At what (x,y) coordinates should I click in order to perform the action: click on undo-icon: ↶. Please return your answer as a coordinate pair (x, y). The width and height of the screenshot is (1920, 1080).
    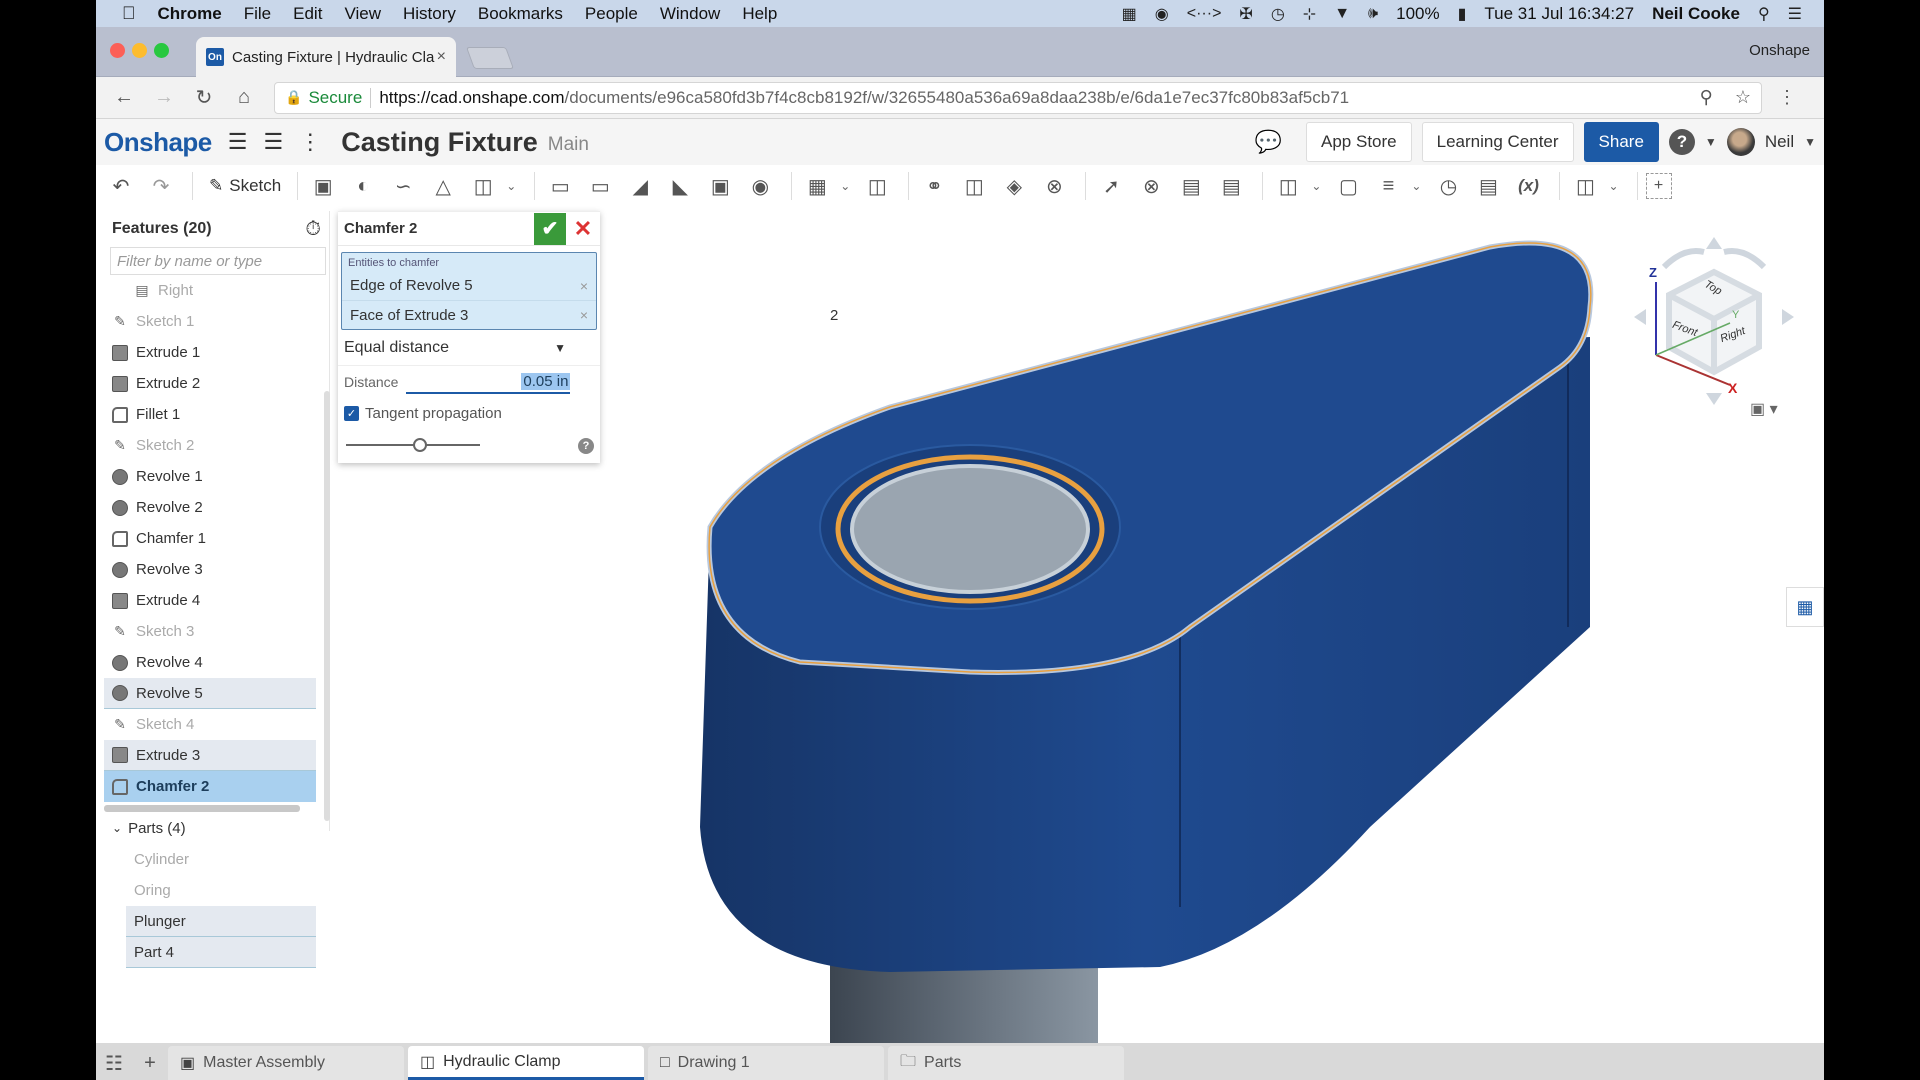
    Looking at the image, I should click on (121, 186).